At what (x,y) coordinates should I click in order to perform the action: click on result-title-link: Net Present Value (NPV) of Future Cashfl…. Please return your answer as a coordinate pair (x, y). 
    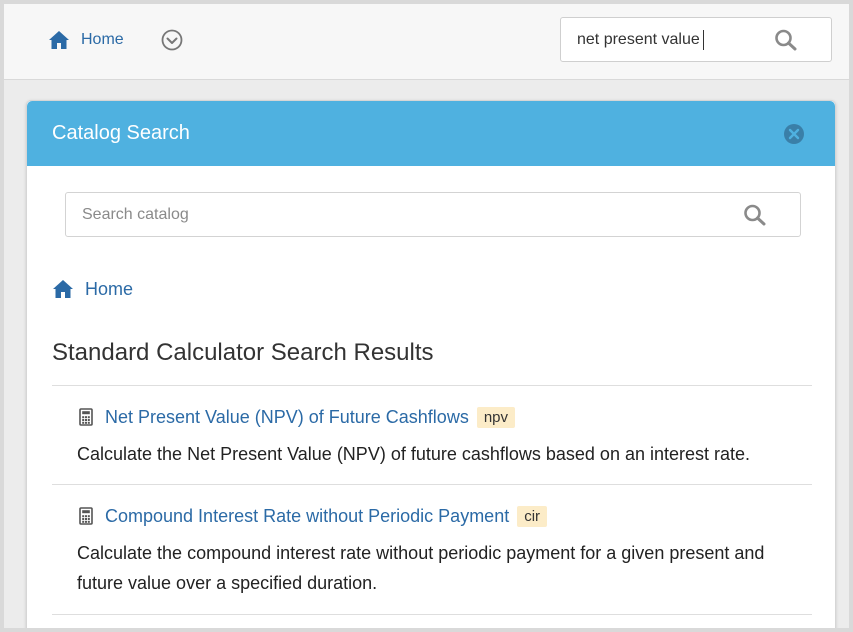
    Looking at the image, I should click on (287, 417).